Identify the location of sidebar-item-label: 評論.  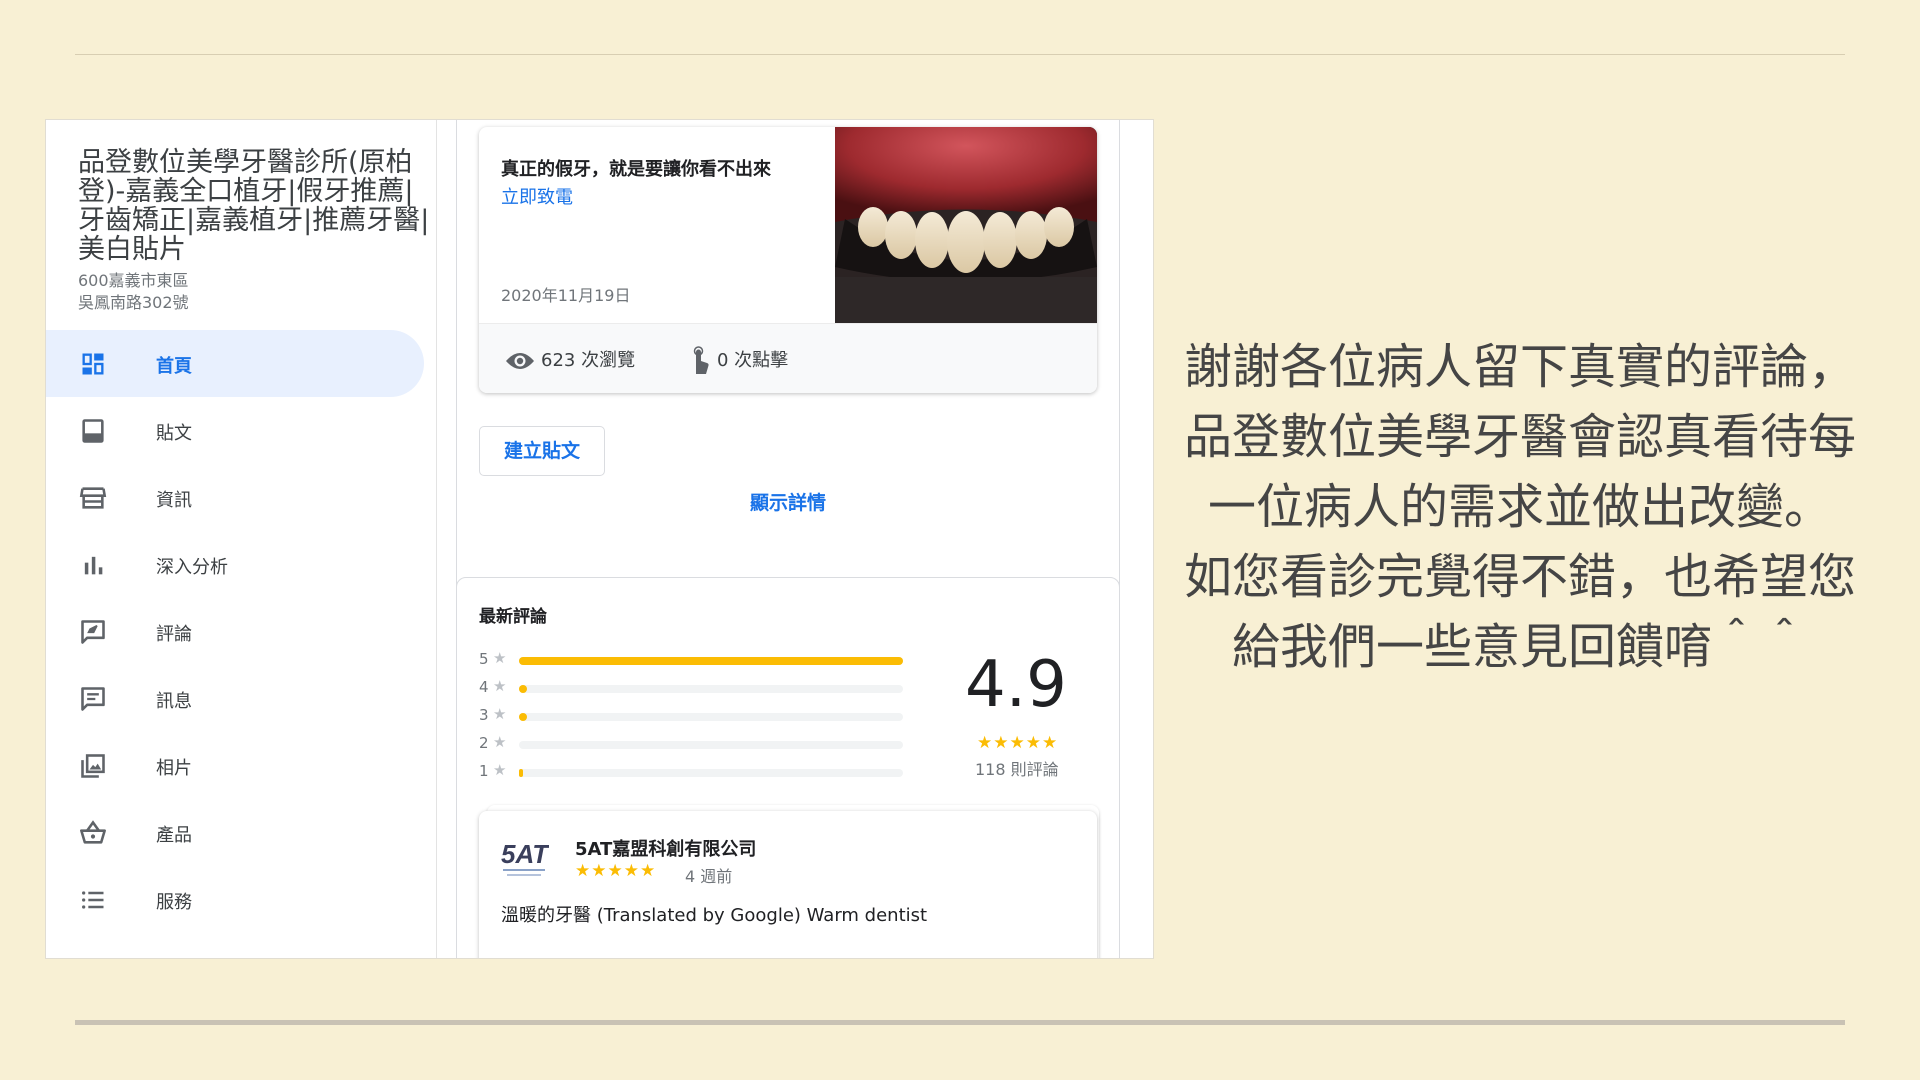
(174, 634).